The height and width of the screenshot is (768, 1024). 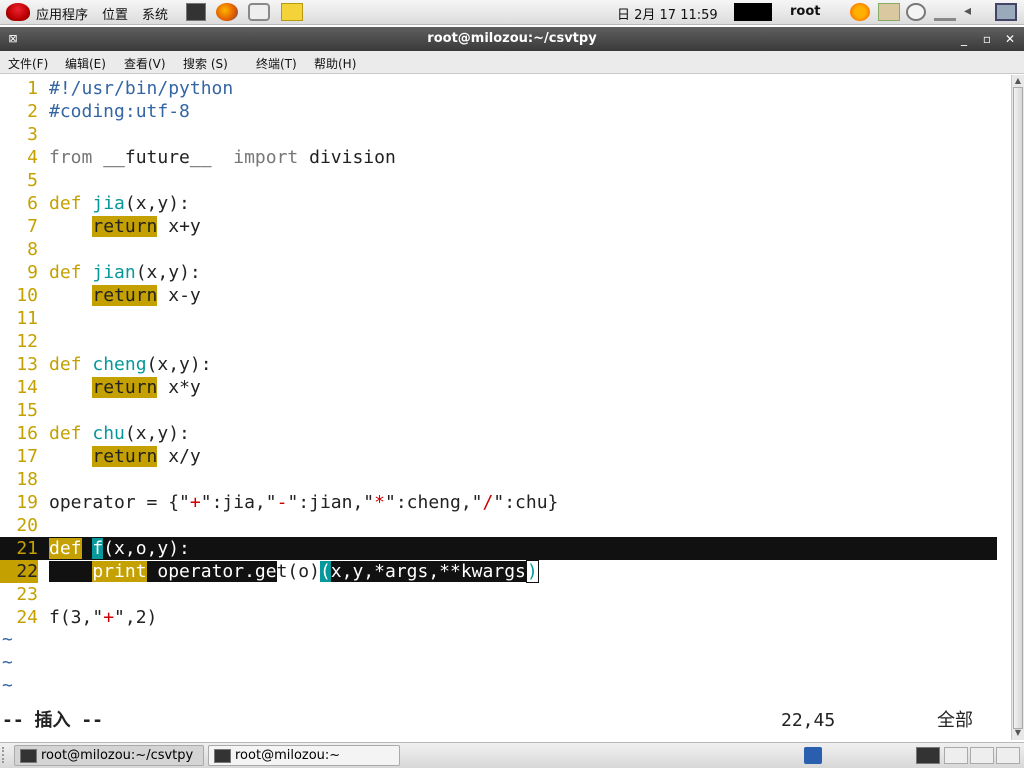 What do you see at coordinates (945, 12) in the screenshot?
I see `network-icon` at bounding box center [945, 12].